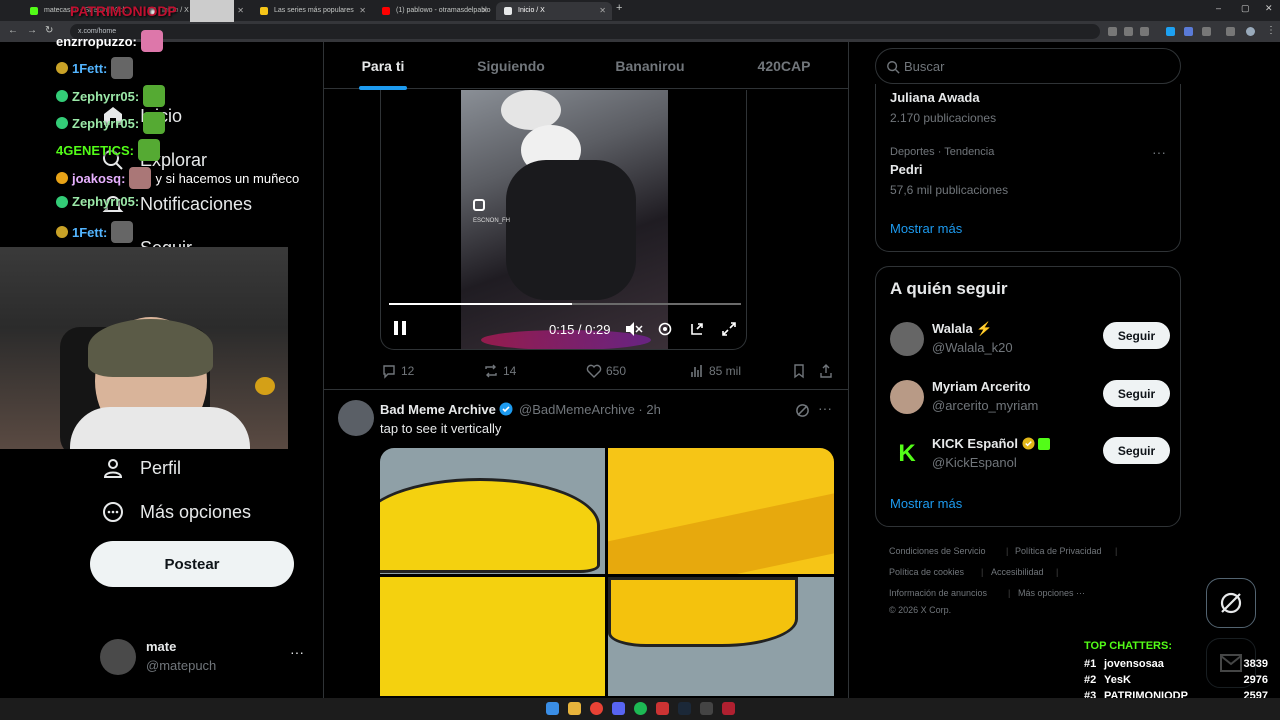 This screenshot has height=720, width=1280. I want to click on tweet-author-handle: @BadMemeArchive · 2h, so click(590, 409).